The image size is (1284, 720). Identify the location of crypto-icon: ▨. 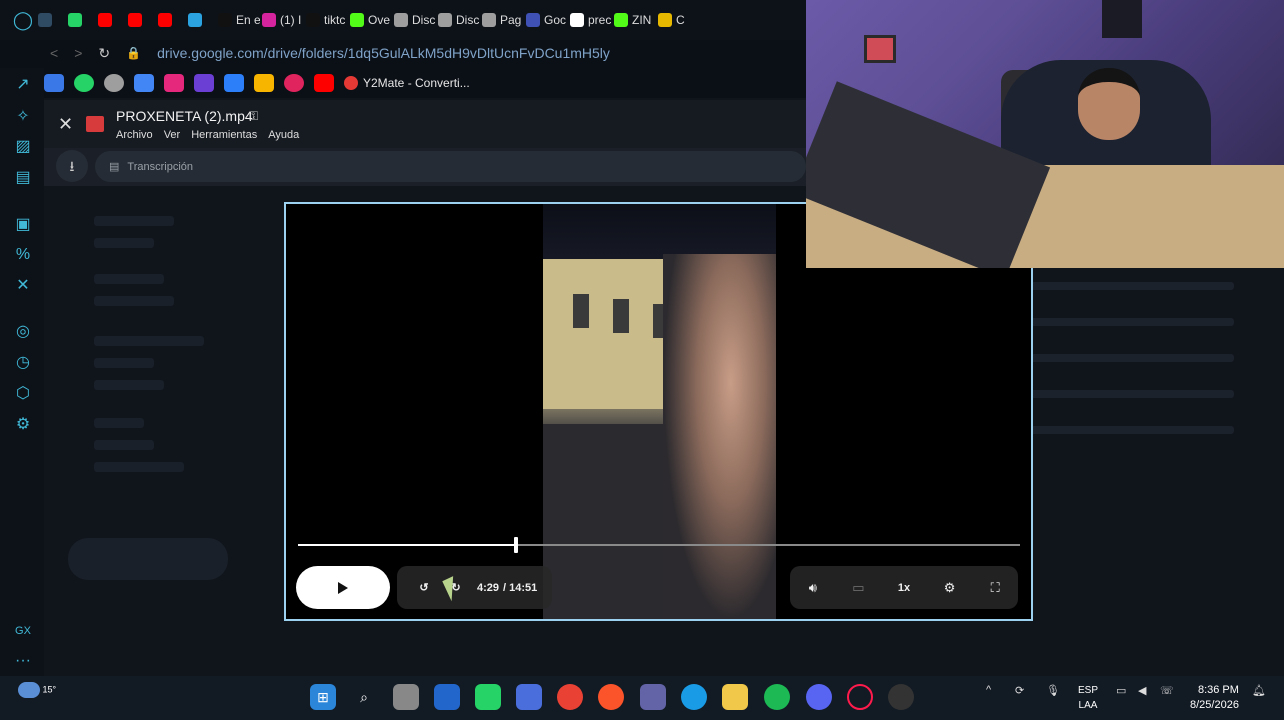
(23, 147).